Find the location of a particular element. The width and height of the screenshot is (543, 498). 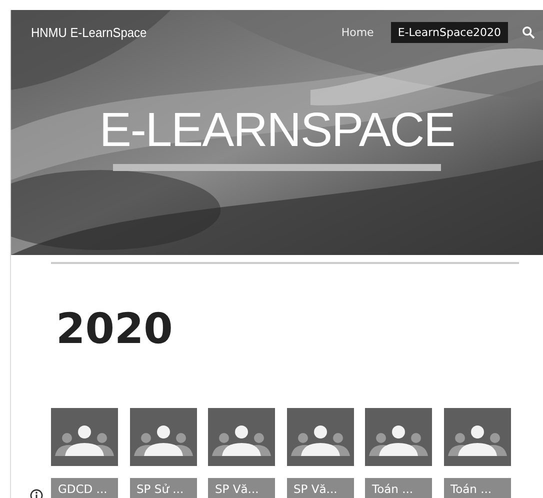

section-heading: 2020 is located at coordinates (115, 329).